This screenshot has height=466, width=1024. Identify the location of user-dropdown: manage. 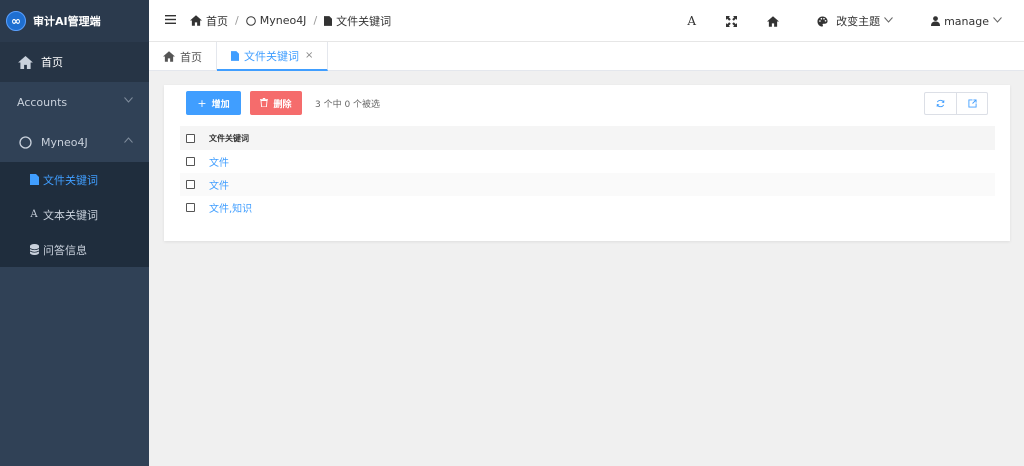
(966, 21).